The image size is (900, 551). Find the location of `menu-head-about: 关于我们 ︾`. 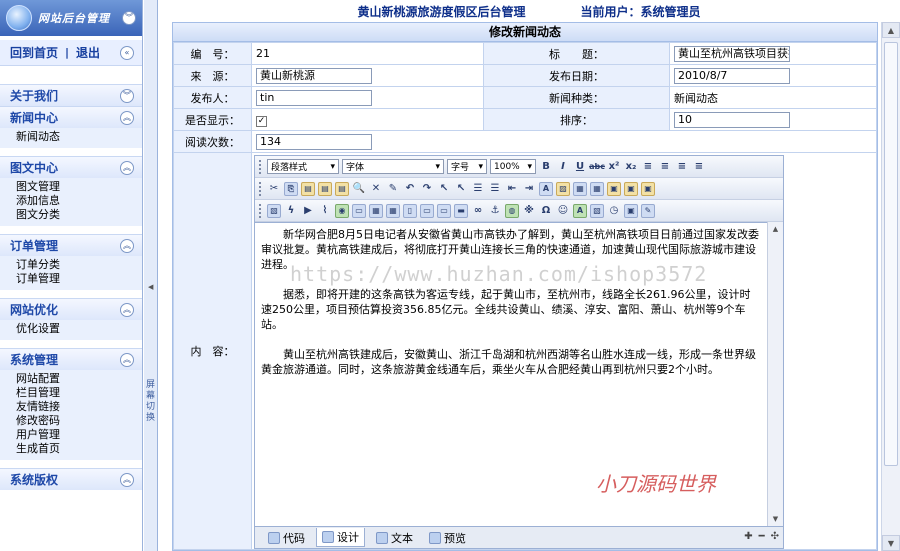

menu-head-about: 关于我们 ︾ is located at coordinates (71, 95).